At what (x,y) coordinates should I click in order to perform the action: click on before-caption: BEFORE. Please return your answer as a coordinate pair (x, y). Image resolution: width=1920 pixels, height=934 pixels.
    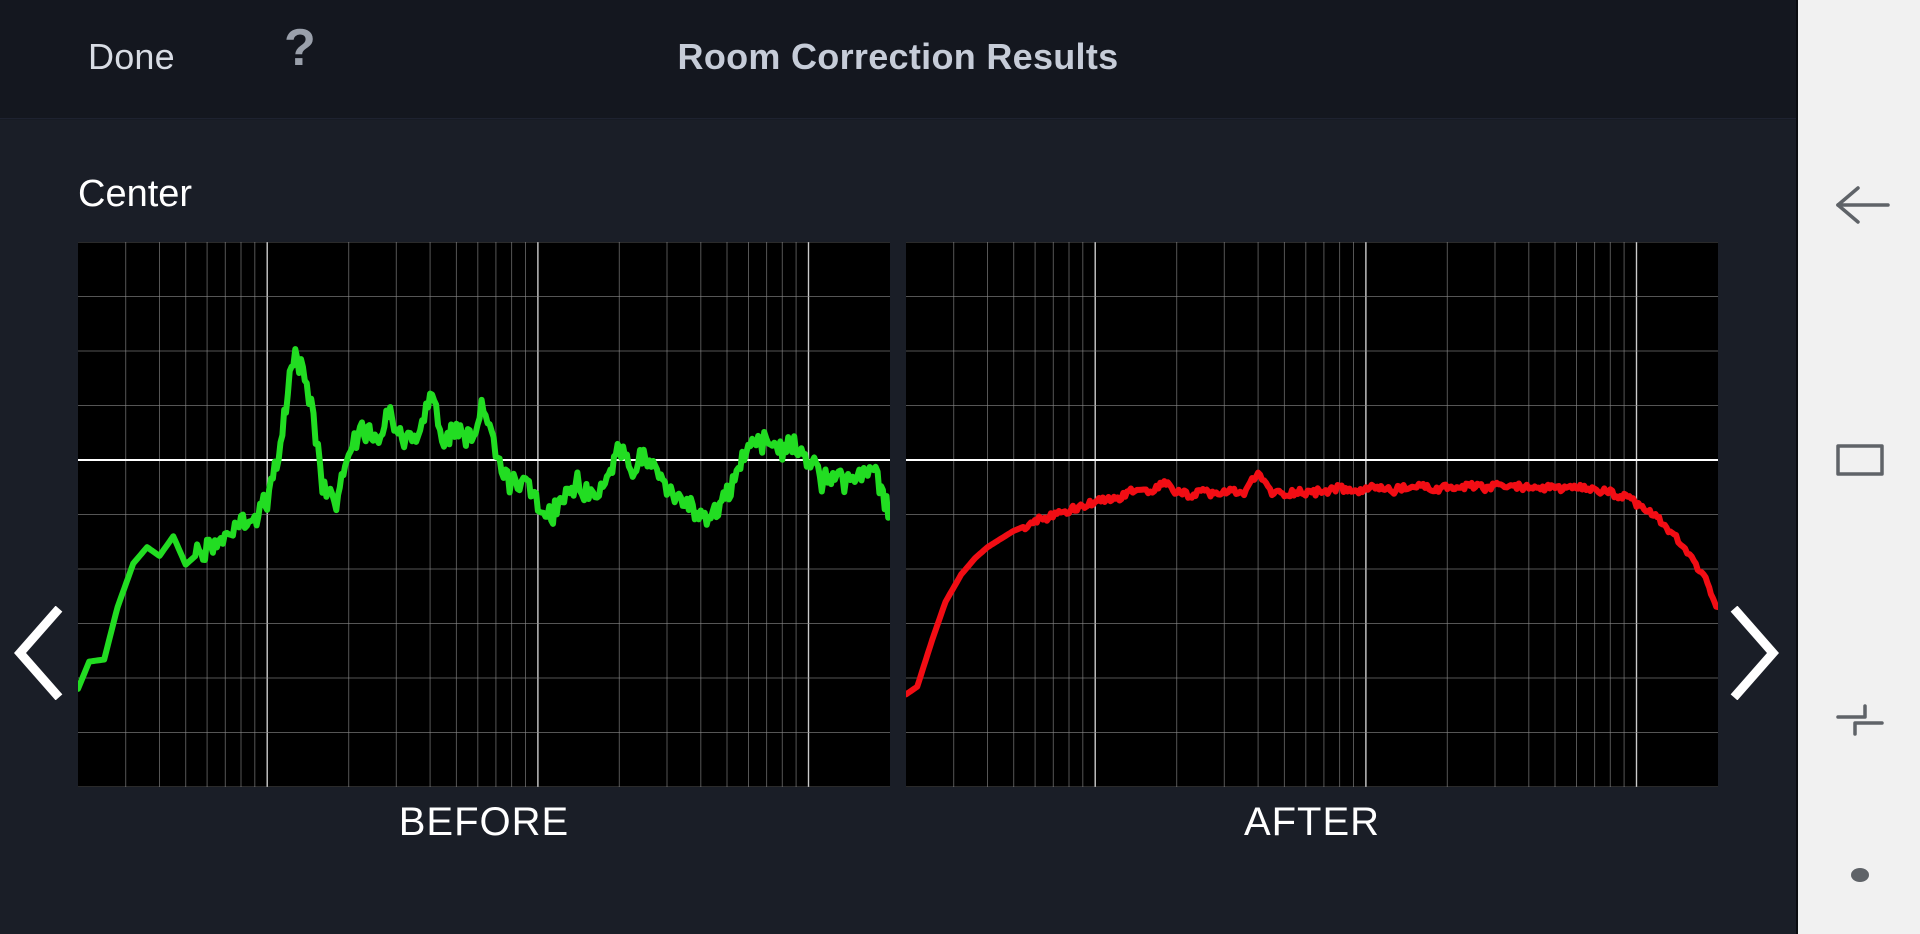
    Looking at the image, I should click on (484, 822).